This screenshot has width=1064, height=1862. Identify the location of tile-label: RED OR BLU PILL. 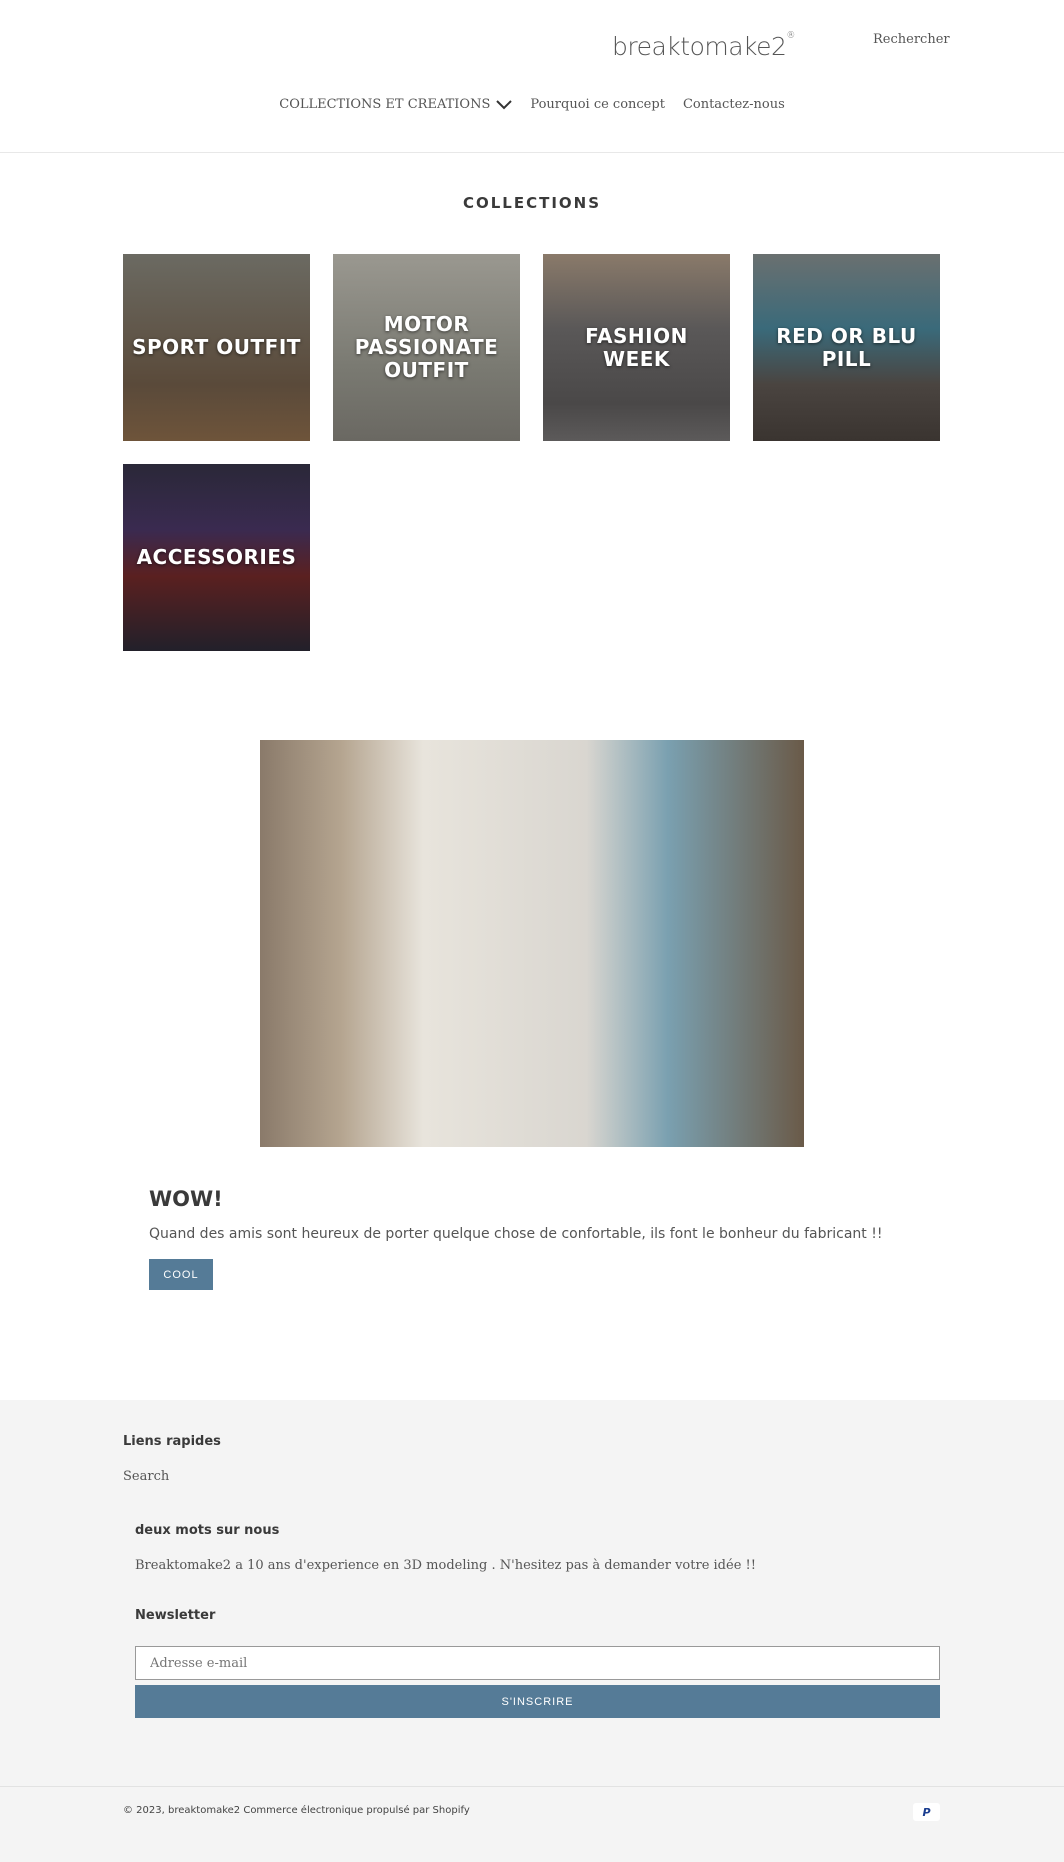
(846, 347).